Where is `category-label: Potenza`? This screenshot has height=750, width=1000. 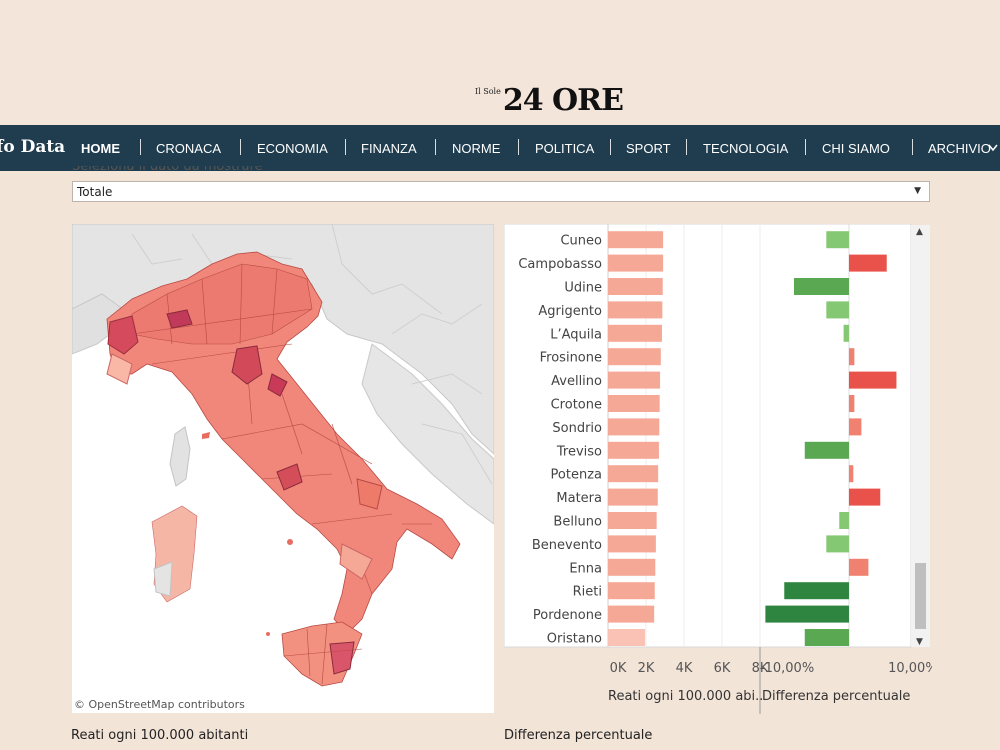 category-label: Potenza is located at coordinates (576, 475).